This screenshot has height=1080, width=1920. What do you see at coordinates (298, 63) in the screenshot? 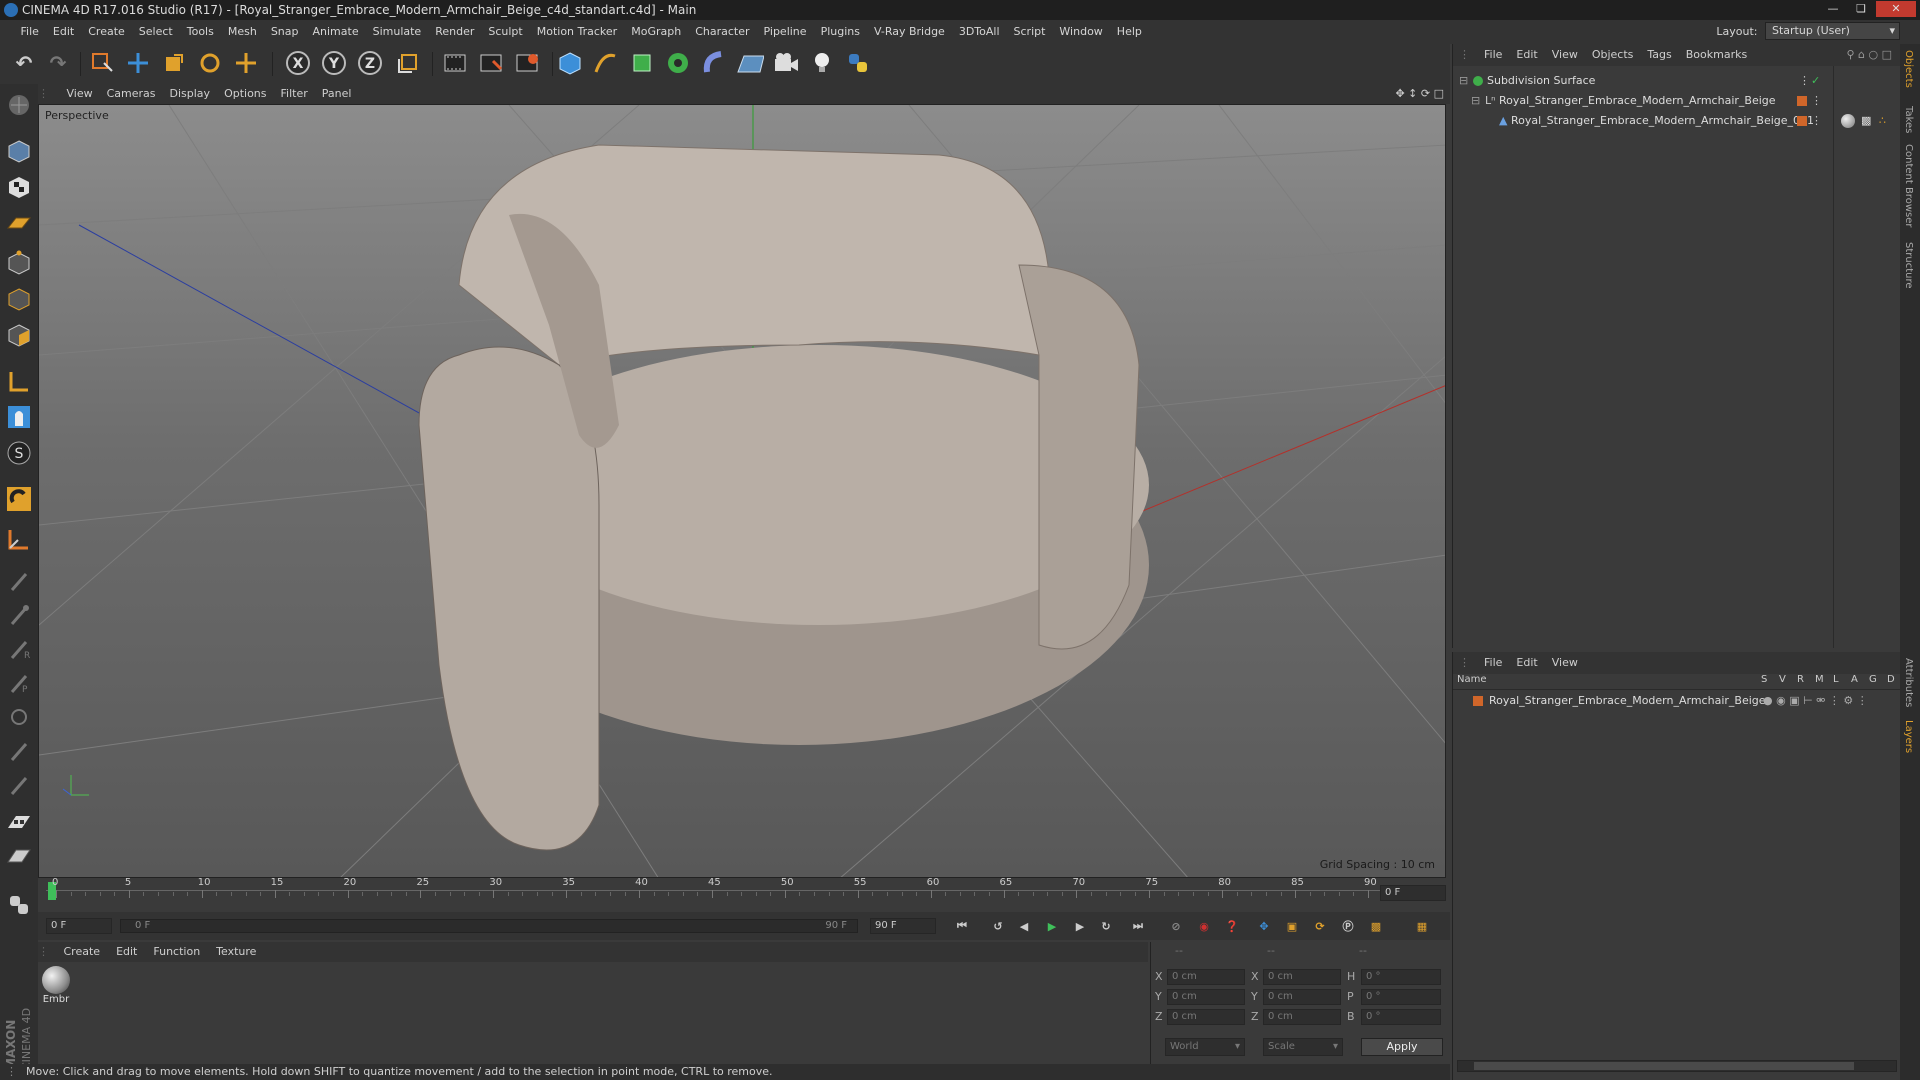
I see `x-axis-lock-icon: X` at bounding box center [298, 63].